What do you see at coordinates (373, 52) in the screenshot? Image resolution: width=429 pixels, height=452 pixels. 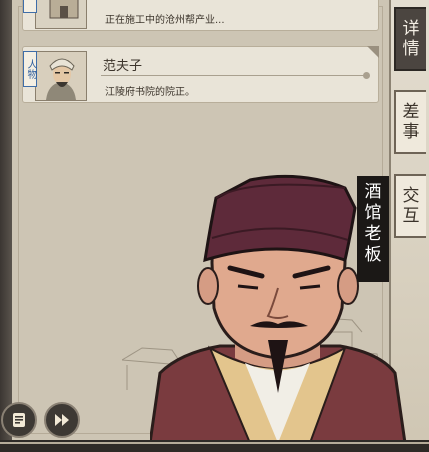 I see `card-corner` at bounding box center [373, 52].